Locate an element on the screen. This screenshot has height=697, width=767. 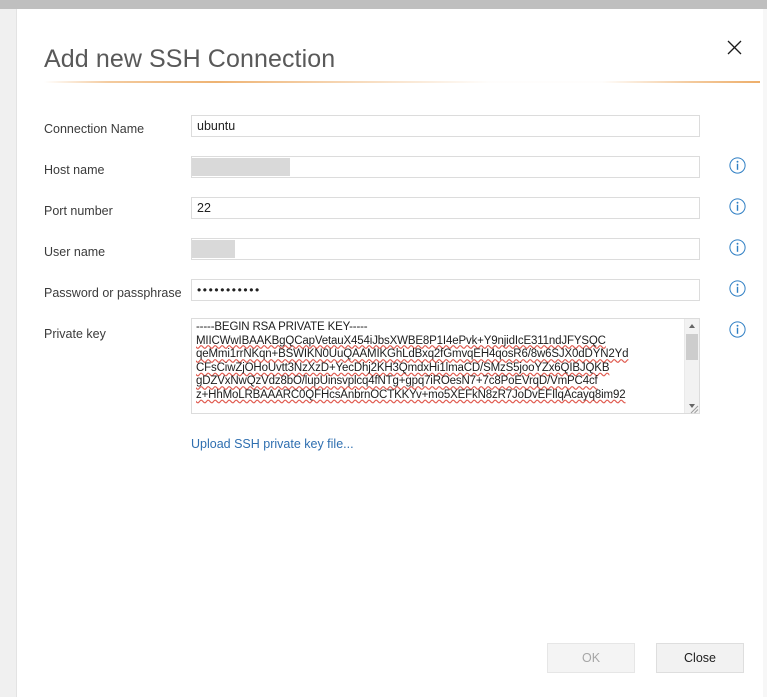
connection-name-input is located at coordinates (445, 126).